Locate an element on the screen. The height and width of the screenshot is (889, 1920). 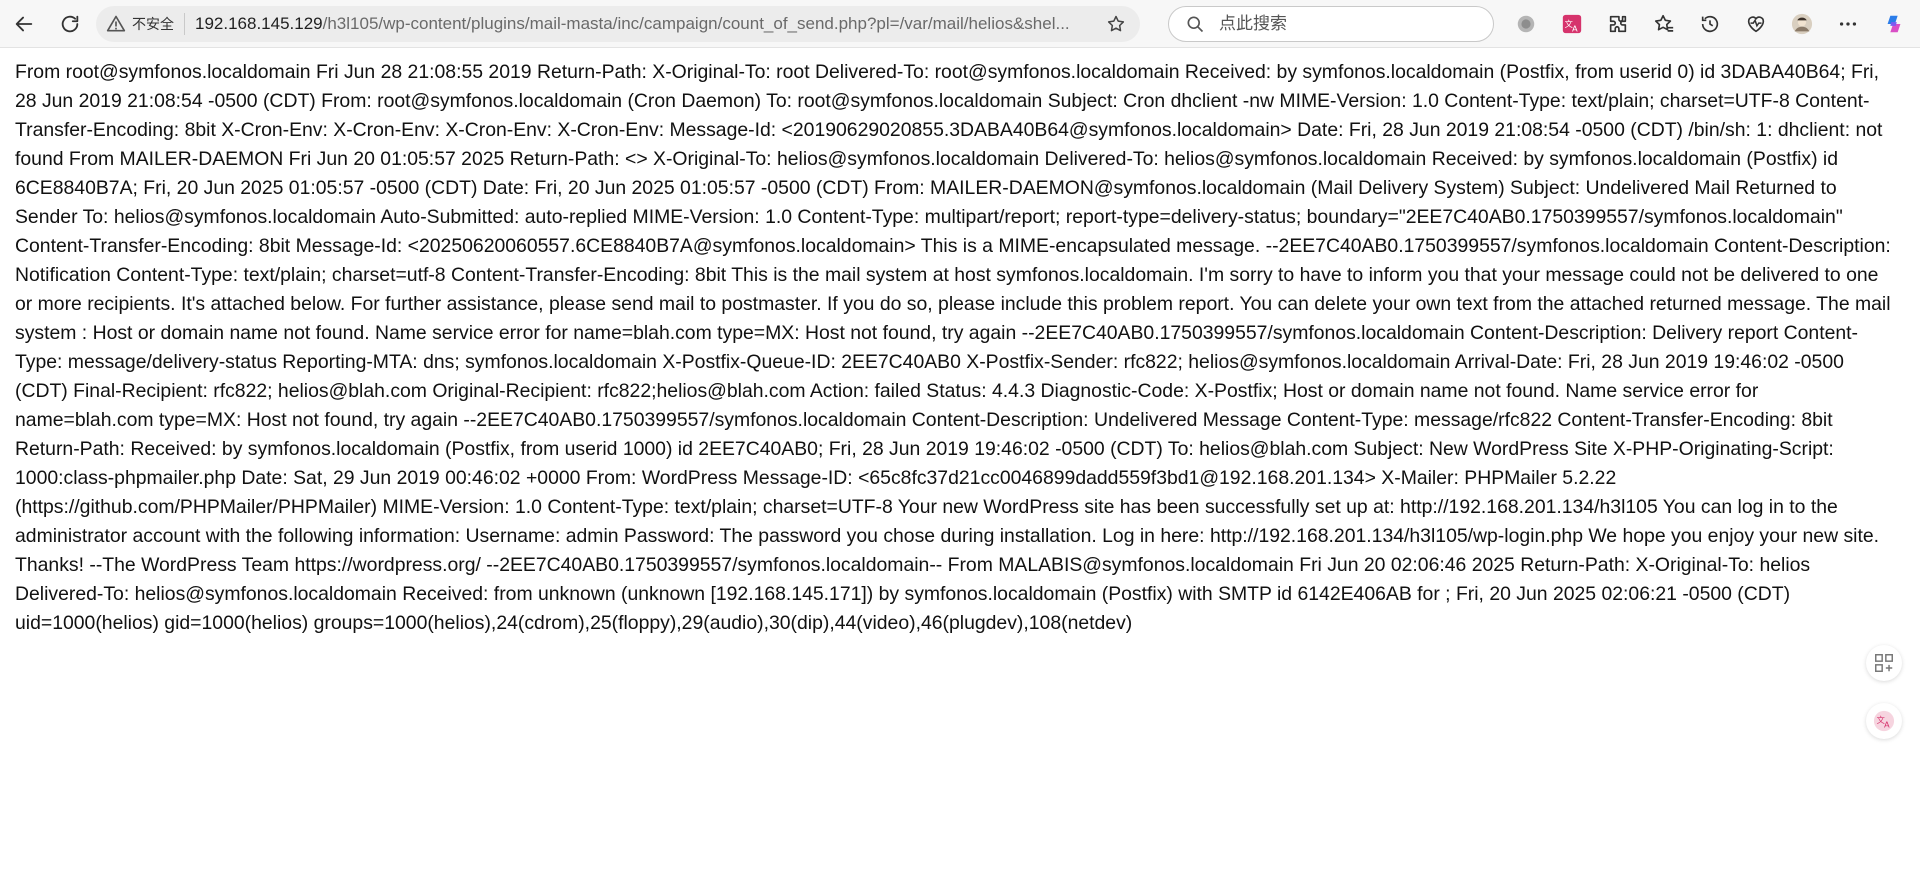
security-label: 不安全 is located at coordinates (153, 24).